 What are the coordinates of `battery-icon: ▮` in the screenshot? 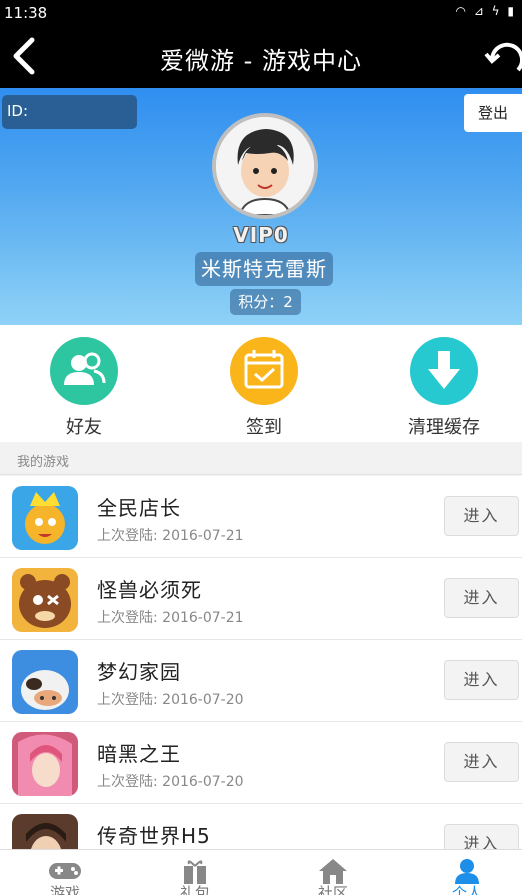 It's located at (511, 11).